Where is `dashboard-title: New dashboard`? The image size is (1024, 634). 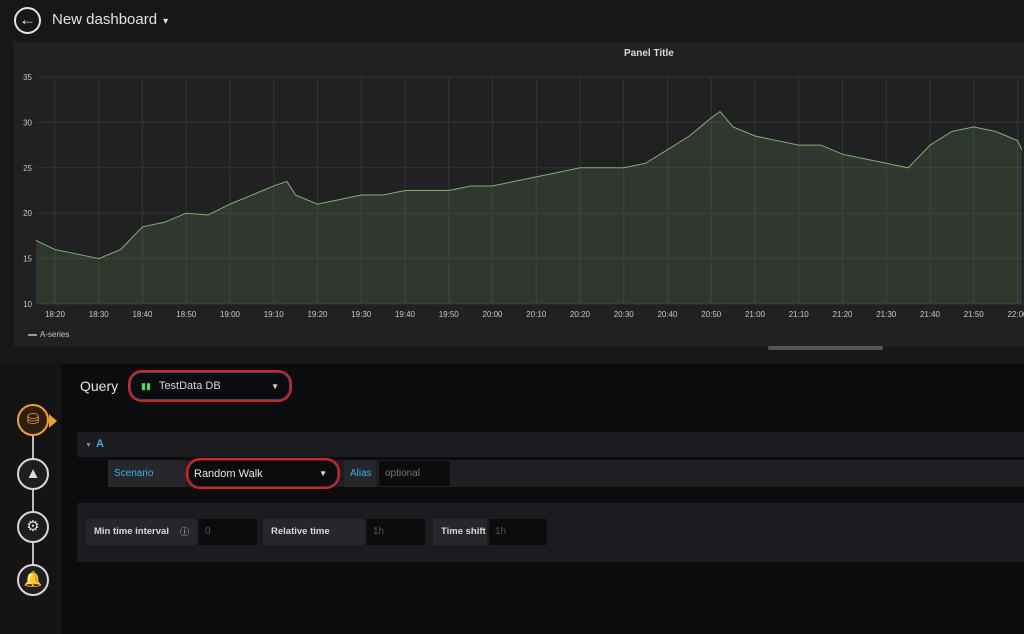 dashboard-title: New dashboard is located at coordinates (105, 19).